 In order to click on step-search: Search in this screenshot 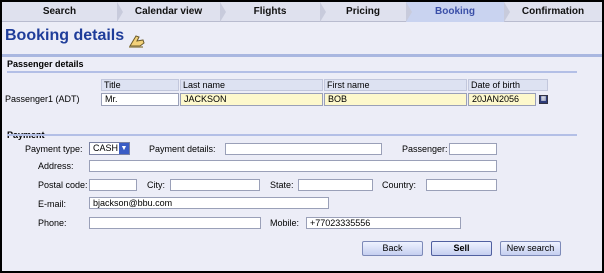, I will do `click(62, 12)`.